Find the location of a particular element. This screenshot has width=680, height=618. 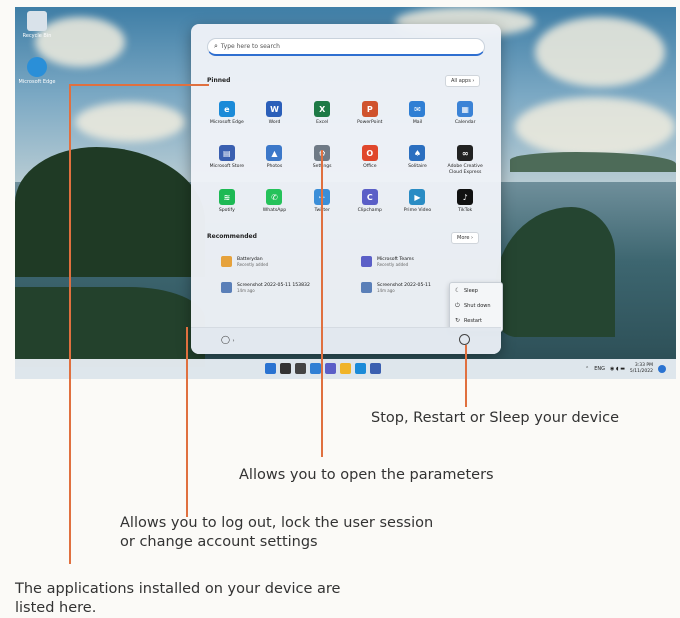

recommended-item: Batterydan Recently added is located at coordinates (244, 261).